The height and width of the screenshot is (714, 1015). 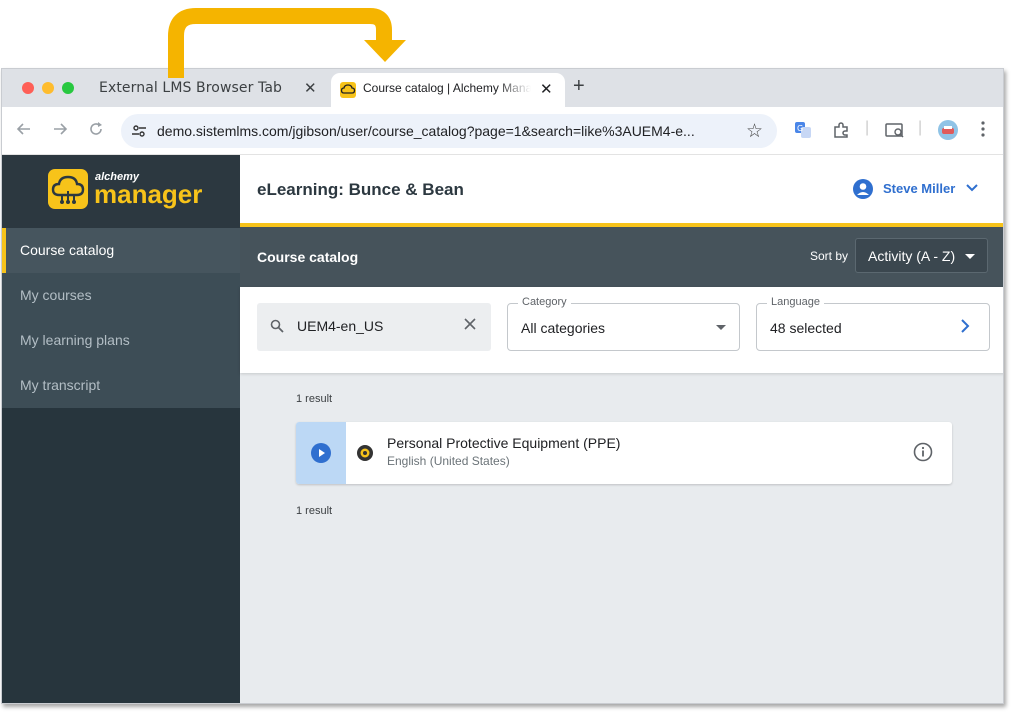 What do you see at coordinates (139, 131) in the screenshot?
I see `site-settings-icon` at bounding box center [139, 131].